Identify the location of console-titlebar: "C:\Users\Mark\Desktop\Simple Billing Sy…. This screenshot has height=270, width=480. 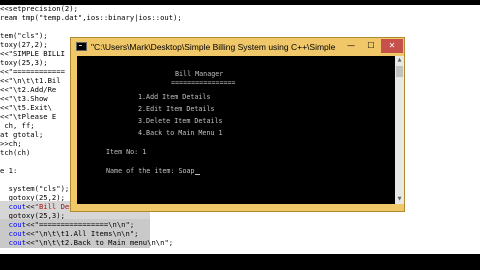
(237, 47).